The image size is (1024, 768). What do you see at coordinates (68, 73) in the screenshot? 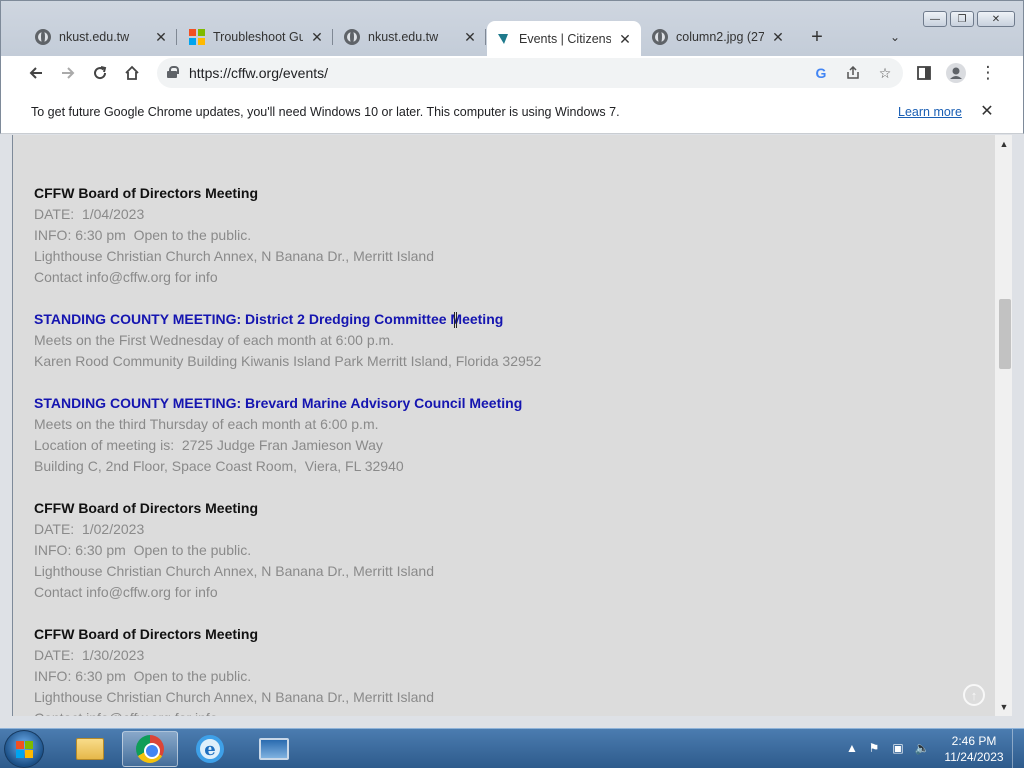
I see `forward-arrow-icon` at bounding box center [68, 73].